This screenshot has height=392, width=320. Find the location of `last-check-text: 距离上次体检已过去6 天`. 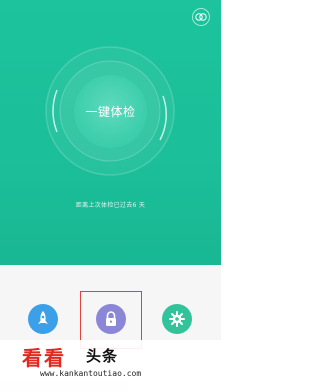

last-check-text: 距离上次体检已过去6 天 is located at coordinates (110, 205).